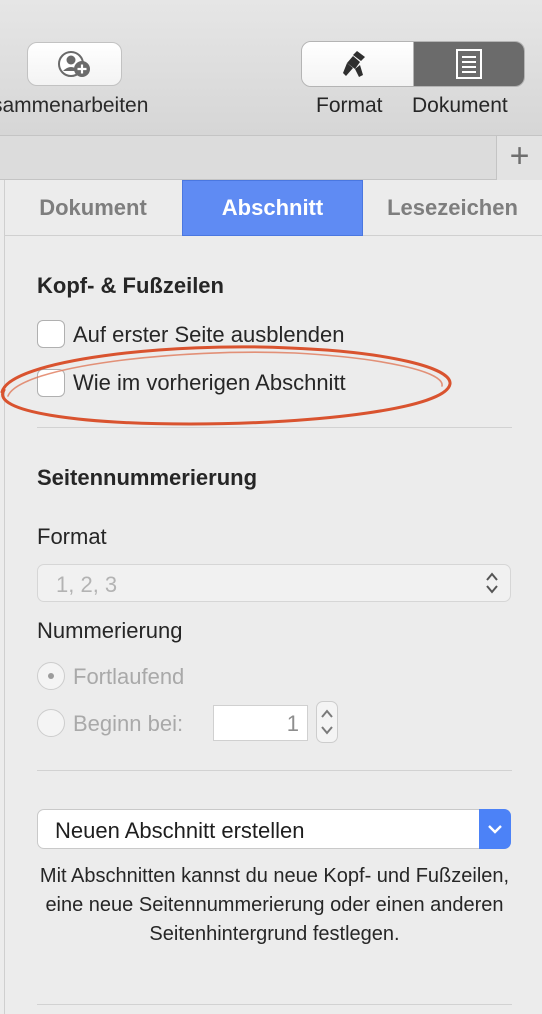 This screenshot has width=542, height=1014. I want to click on add-tab-button: +, so click(519, 158).